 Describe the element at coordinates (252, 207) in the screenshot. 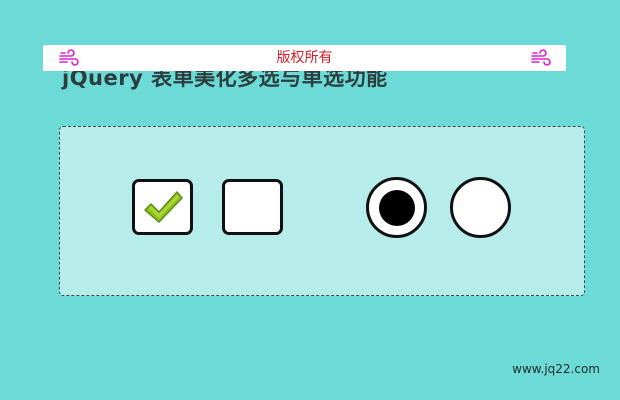

I see `checkbox-unchecked` at that location.